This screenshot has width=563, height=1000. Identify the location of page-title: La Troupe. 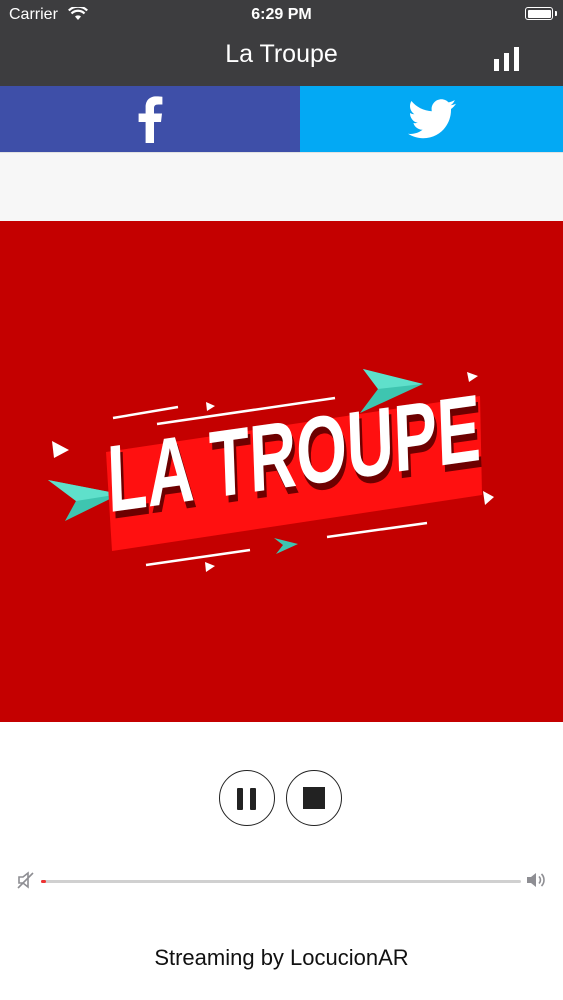
(281, 54).